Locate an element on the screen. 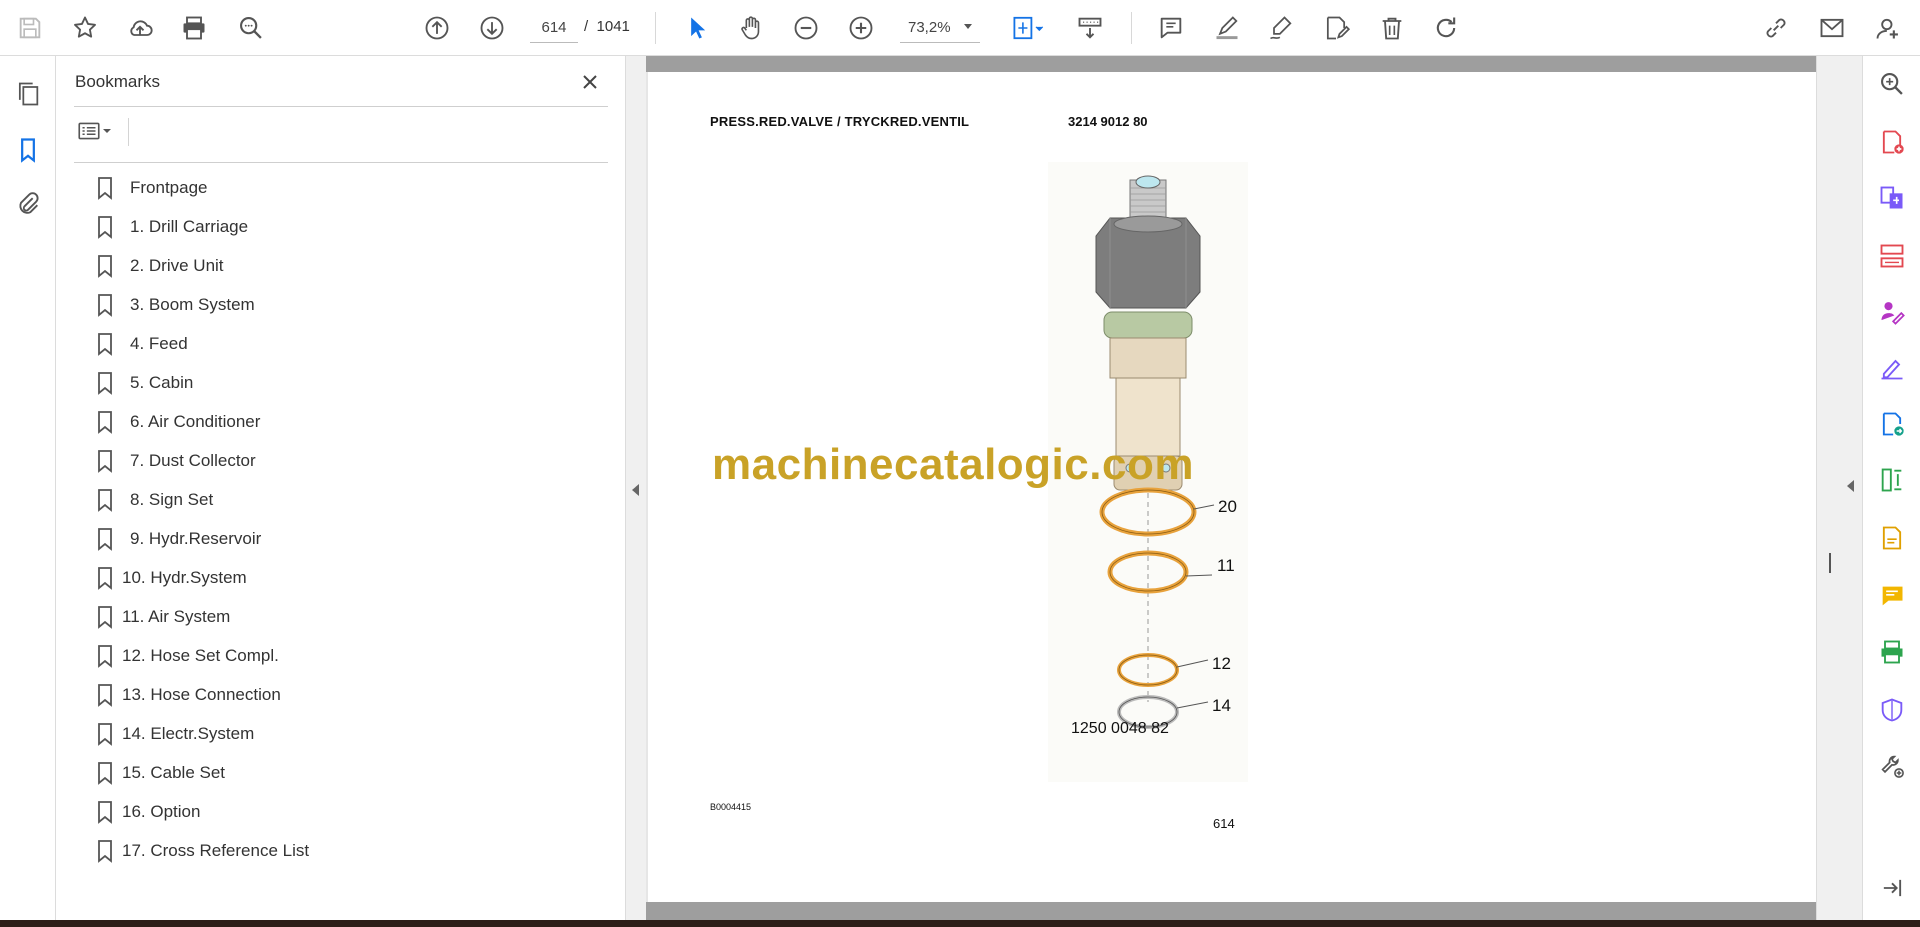 The height and width of the screenshot is (927, 1920). collapse-tools-icon is located at coordinates (1892, 888).